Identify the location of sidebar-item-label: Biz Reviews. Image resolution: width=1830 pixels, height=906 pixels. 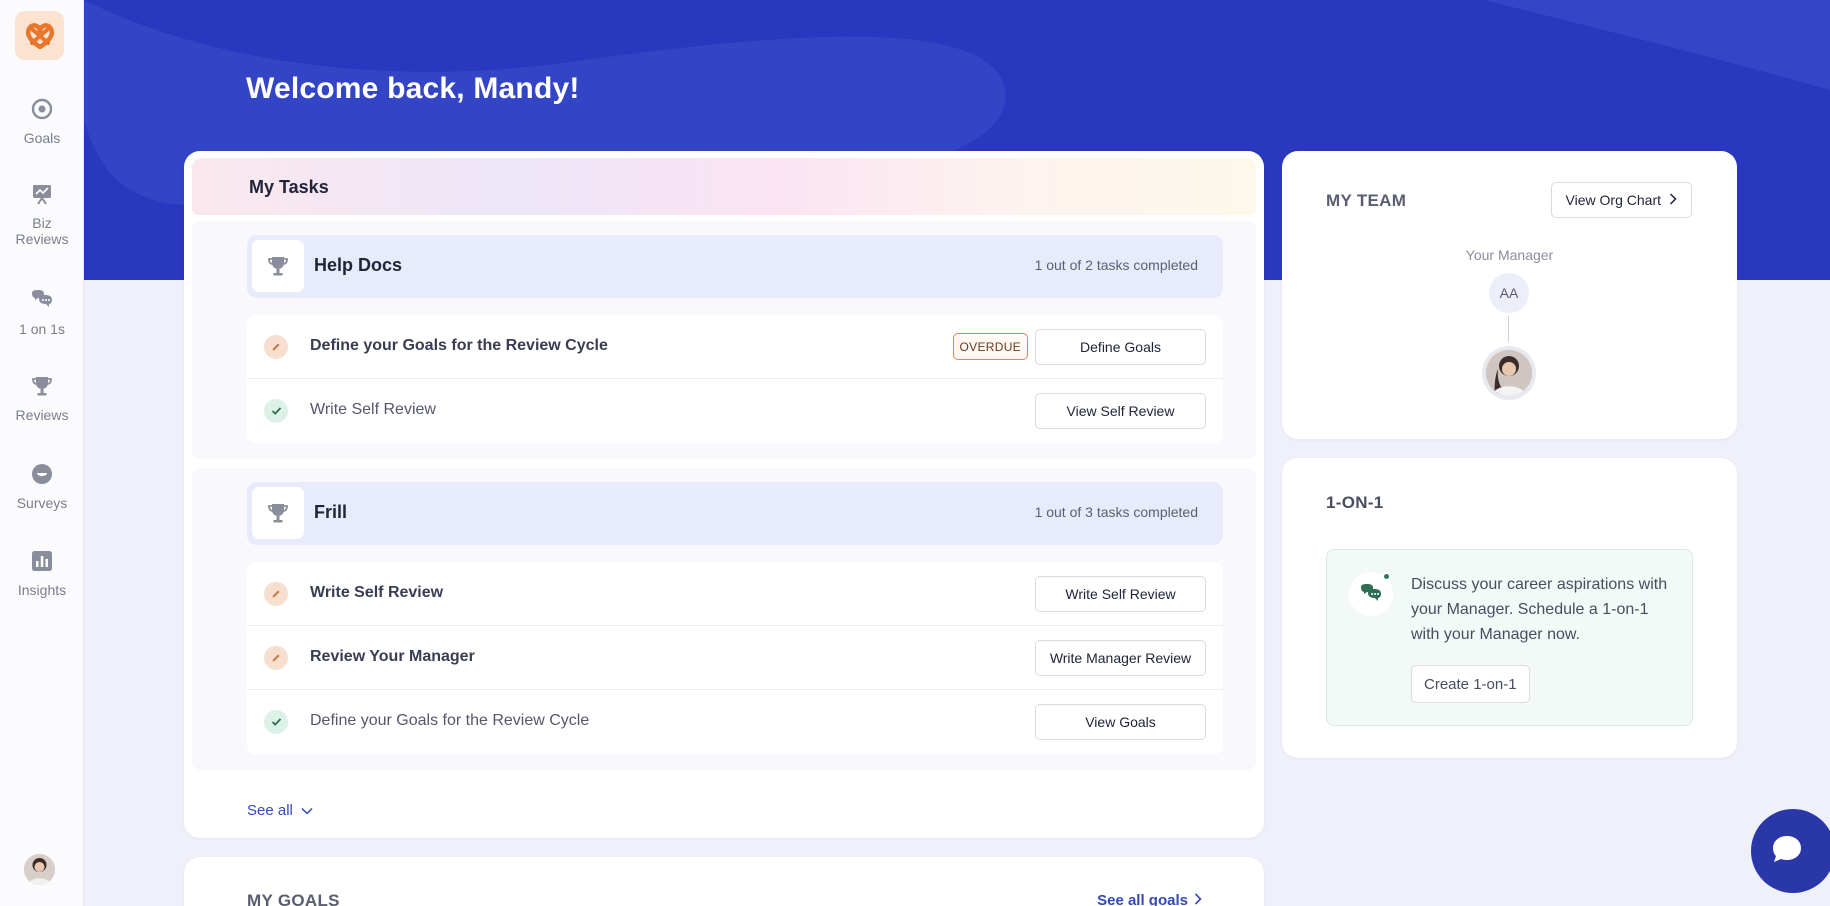
(42, 231).